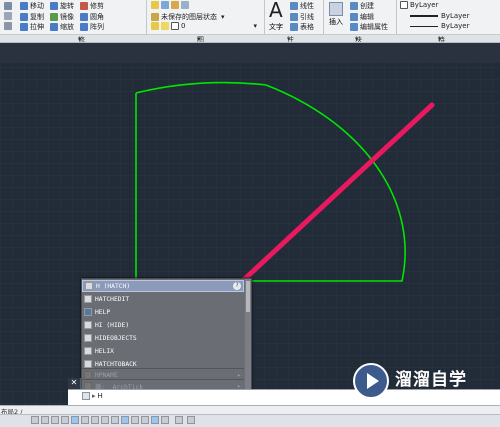  I want to click on modify-row-1: 移动 旋转 修剪, so click(65, 6).